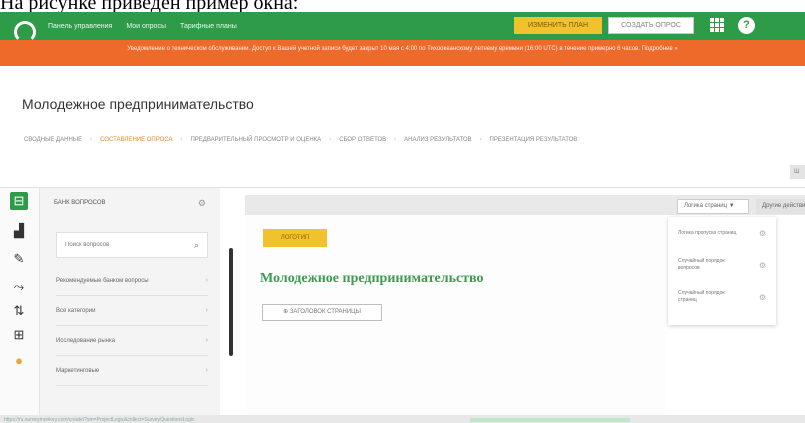 This screenshot has width=805, height=423. Describe the element at coordinates (534, 140) in the screenshot. I see `tab-present-results: ПРЕЗЕНТАЦИЯ РЕЗУЛЬТАТОВ` at that location.